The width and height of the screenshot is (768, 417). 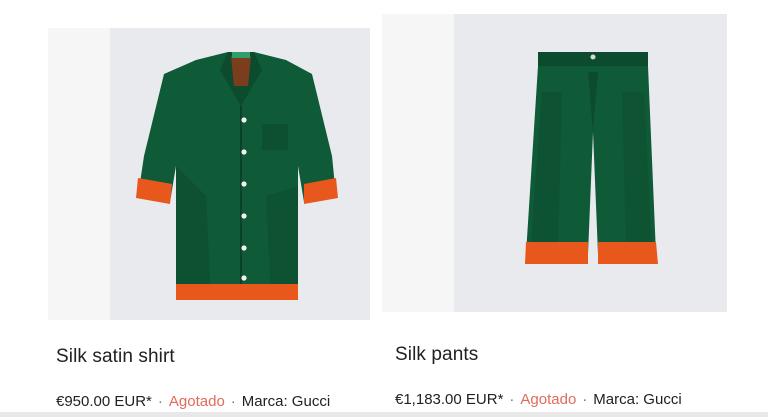 What do you see at coordinates (115, 357) in the screenshot?
I see `product-title: Silk satin shirt` at bounding box center [115, 357].